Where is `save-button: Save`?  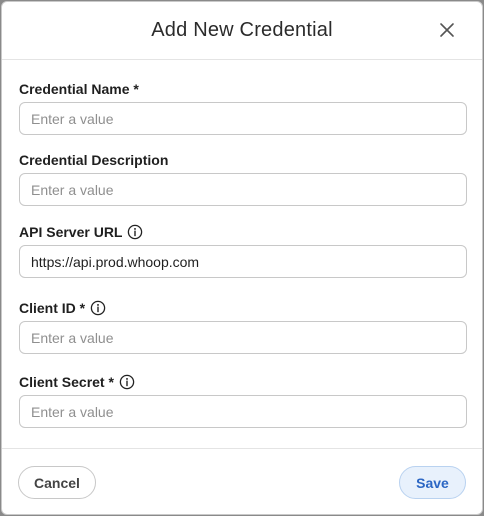
save-button: Save is located at coordinates (432, 482).